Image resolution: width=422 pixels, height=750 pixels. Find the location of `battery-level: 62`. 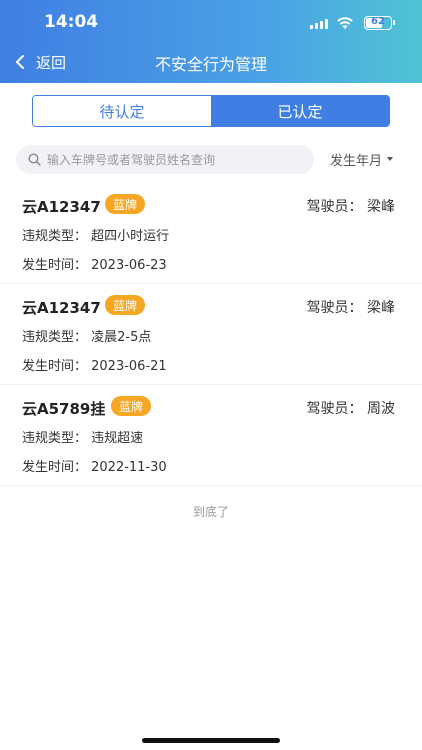

battery-level: 62 is located at coordinates (378, 21).